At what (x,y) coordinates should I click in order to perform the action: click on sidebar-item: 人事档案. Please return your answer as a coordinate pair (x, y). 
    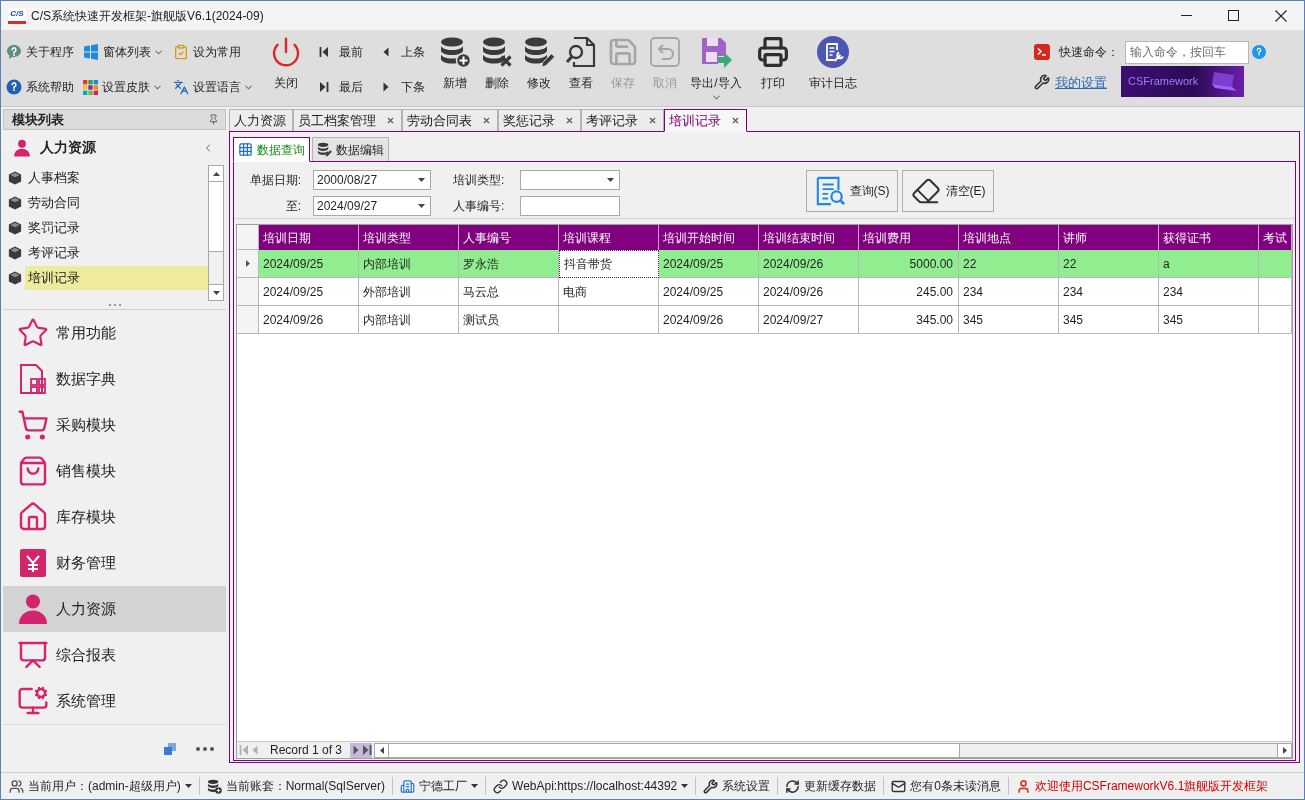
    Looking at the image, I should click on (116, 177).